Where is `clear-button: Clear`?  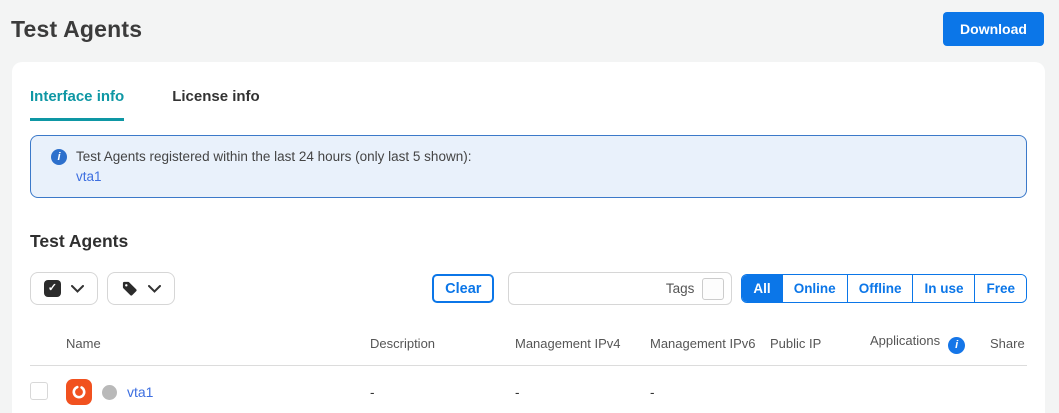 clear-button: Clear is located at coordinates (463, 288).